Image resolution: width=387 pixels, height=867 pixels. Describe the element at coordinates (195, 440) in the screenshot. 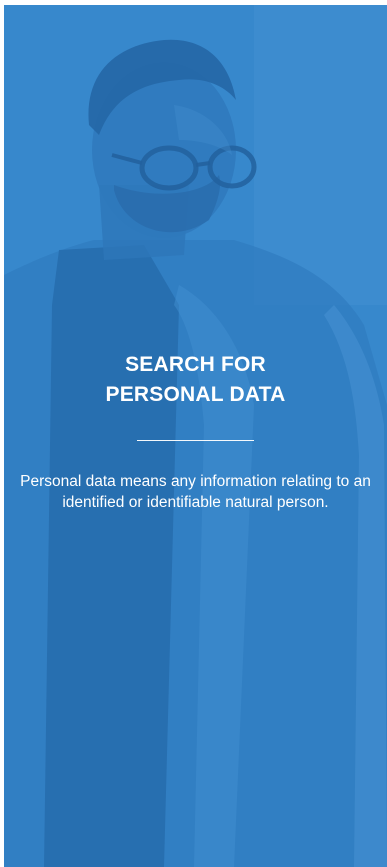

I see `title-divider` at that location.